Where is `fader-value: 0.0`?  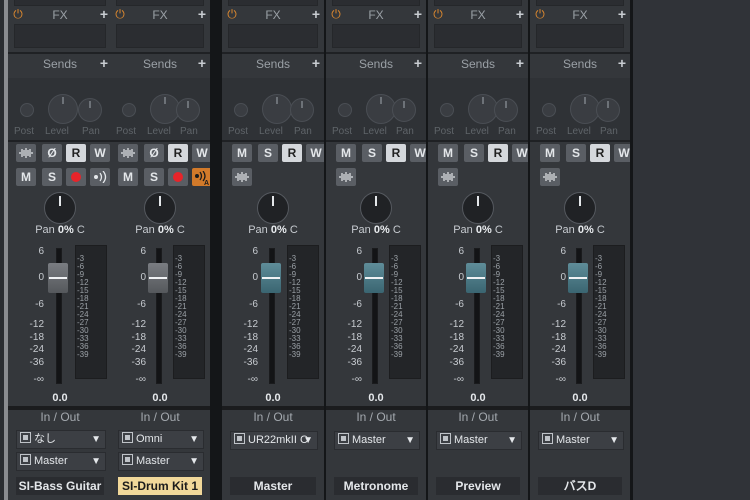 fader-value: 0.0 is located at coordinates (160, 398).